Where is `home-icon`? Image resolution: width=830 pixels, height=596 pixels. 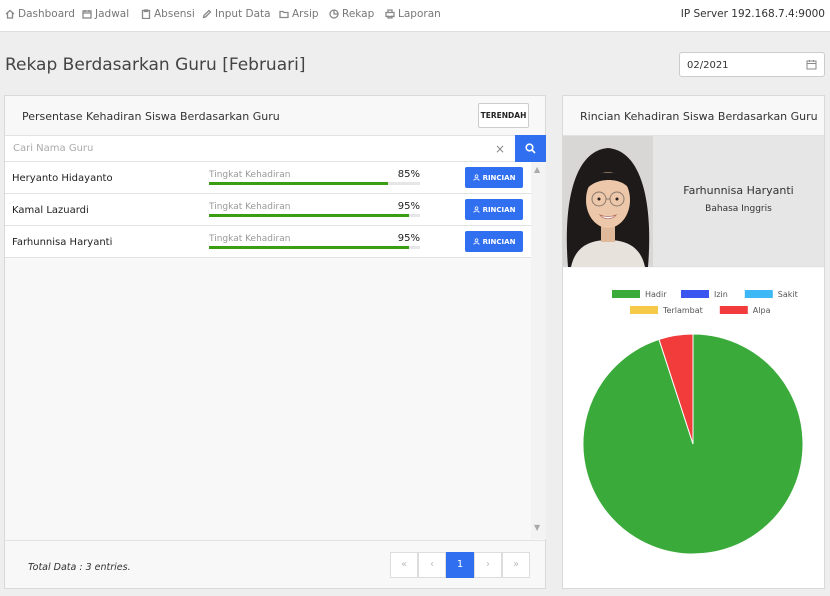 home-icon is located at coordinates (10, 14).